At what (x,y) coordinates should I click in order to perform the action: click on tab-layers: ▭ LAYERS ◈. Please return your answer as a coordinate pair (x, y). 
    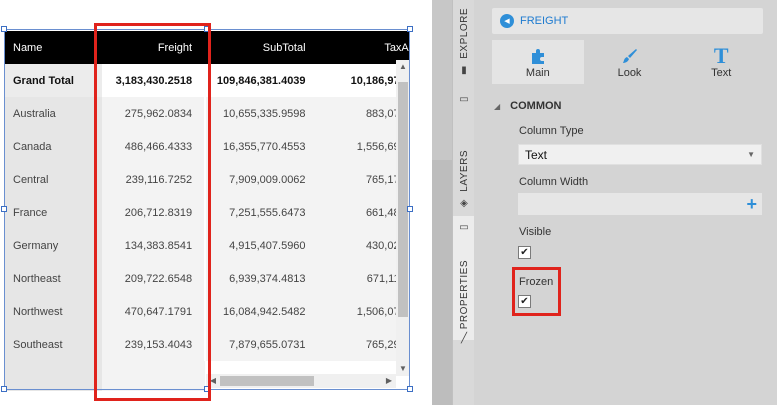
    Looking at the image, I should click on (464, 151).